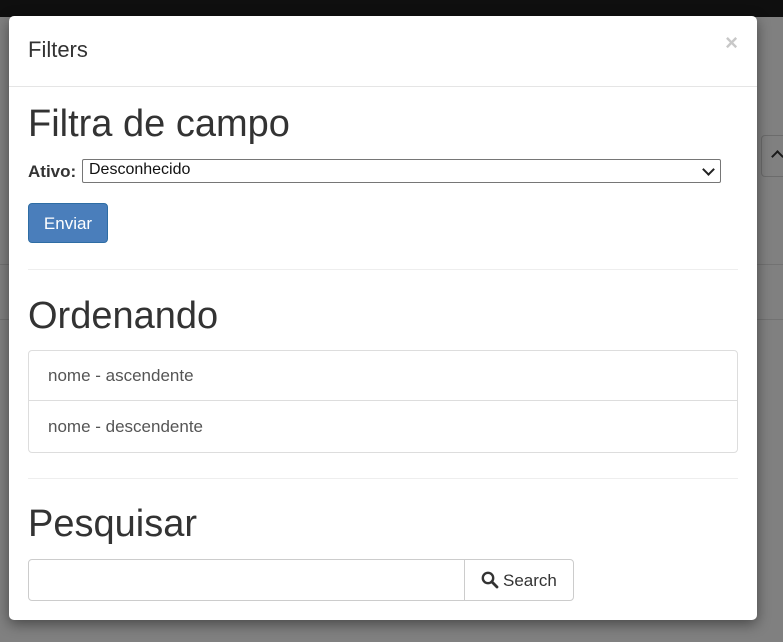 The image size is (783, 642). What do you see at coordinates (383, 51) in the screenshot?
I see `modal-header: Filters ×` at bounding box center [383, 51].